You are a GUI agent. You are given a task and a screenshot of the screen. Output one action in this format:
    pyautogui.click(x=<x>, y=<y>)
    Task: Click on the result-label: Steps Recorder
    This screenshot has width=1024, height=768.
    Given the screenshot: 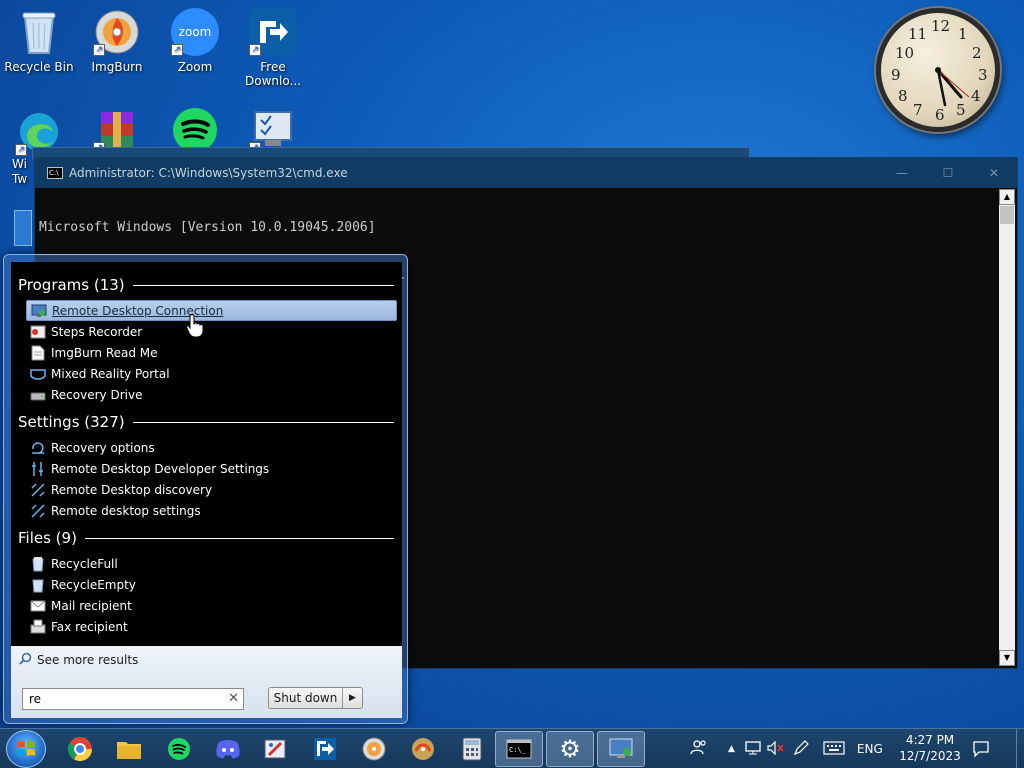 What is the action you would take?
    pyautogui.click(x=97, y=331)
    